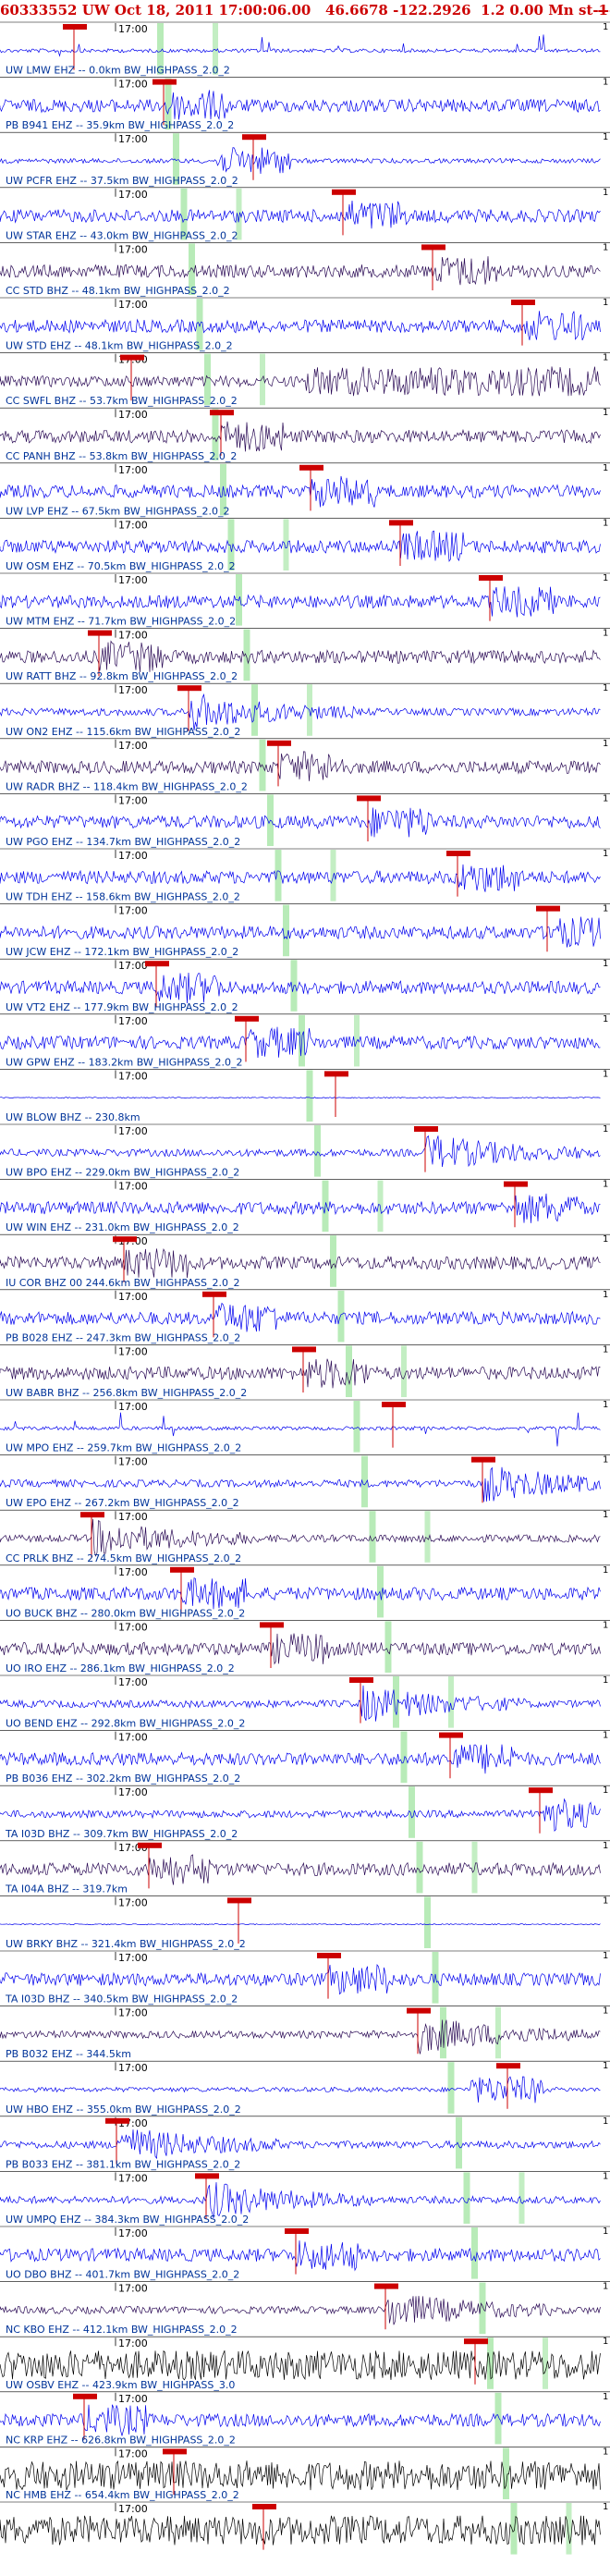 The image size is (610, 2576). What do you see at coordinates (123, 732) in the screenshot?
I see `trace-label: UW ON2 EHZ -- 115.6km BW_HIGHPASS_2.0_2` at bounding box center [123, 732].